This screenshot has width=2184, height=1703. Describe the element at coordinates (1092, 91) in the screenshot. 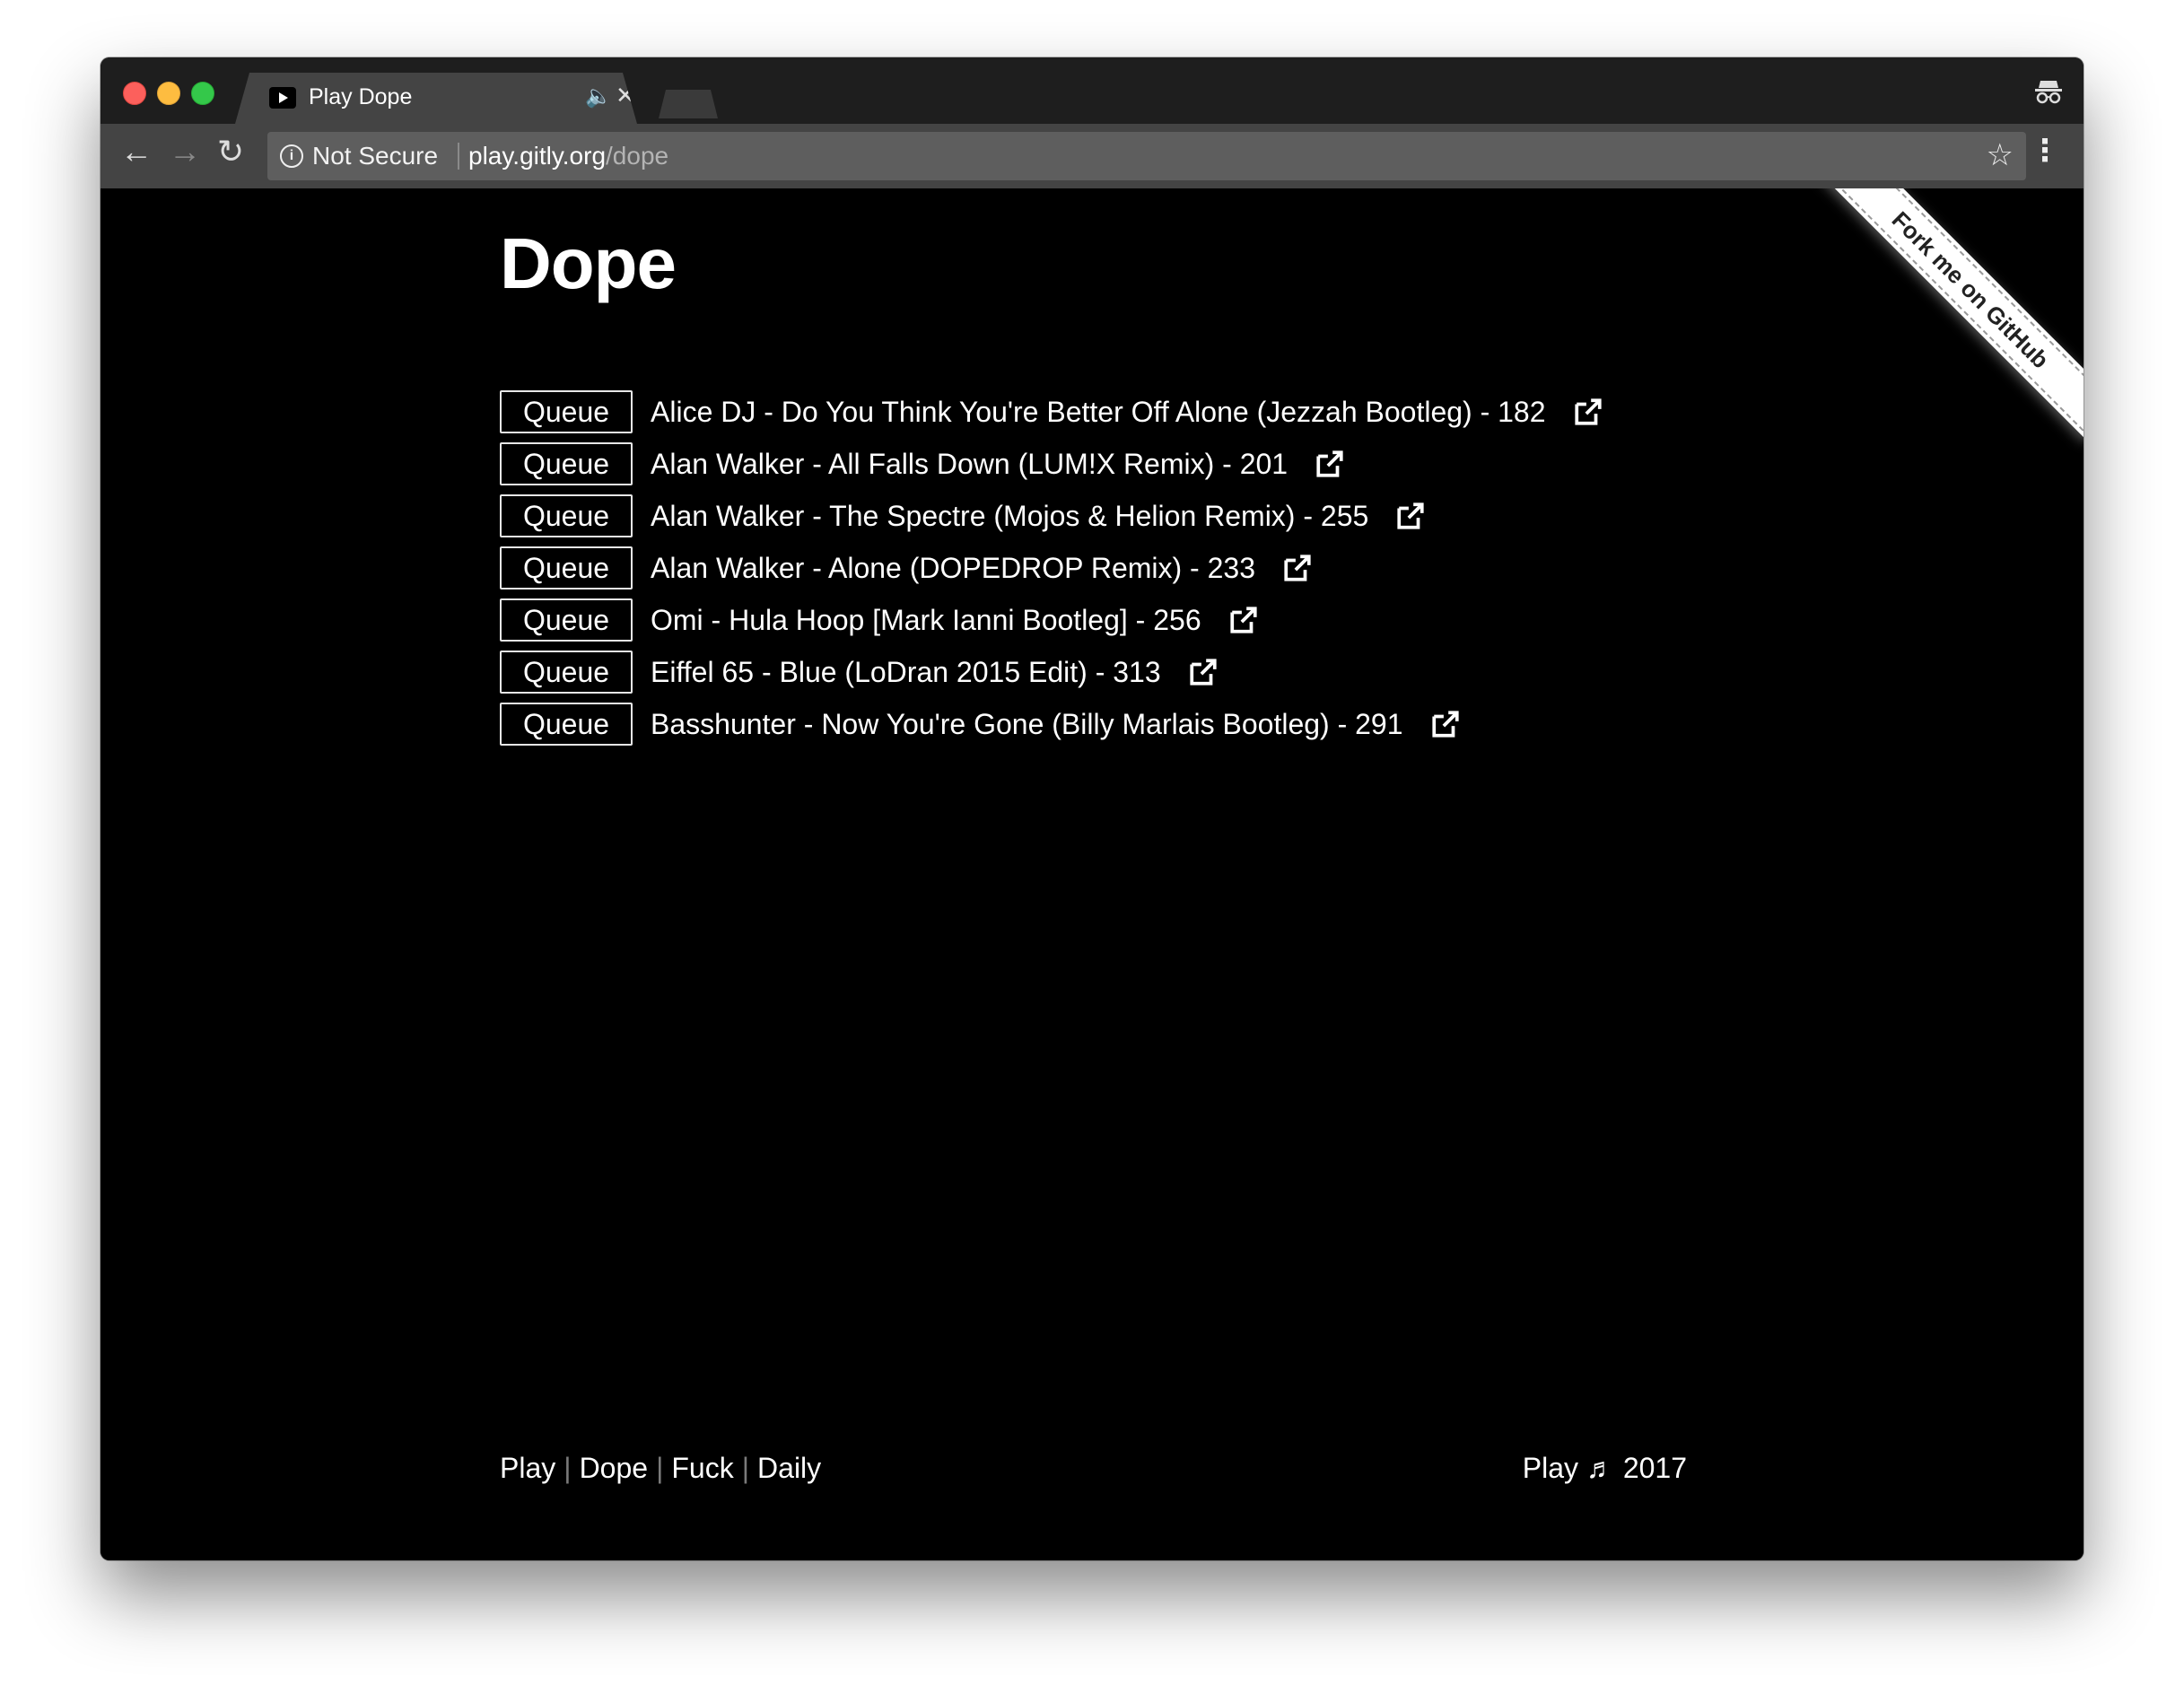

I see `tab-strip: Play Dope 🔈 ✕` at that location.